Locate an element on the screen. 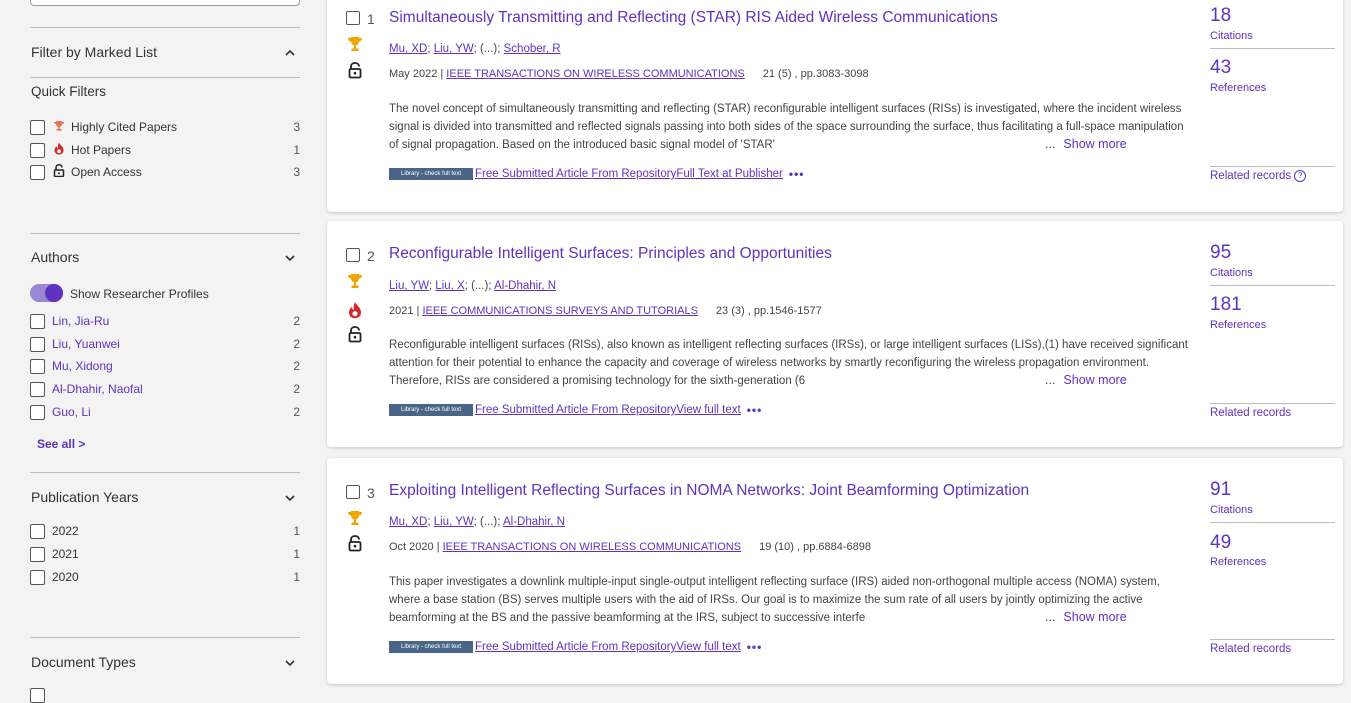  toggle-label: Show Researcher Profiles is located at coordinates (139, 294).